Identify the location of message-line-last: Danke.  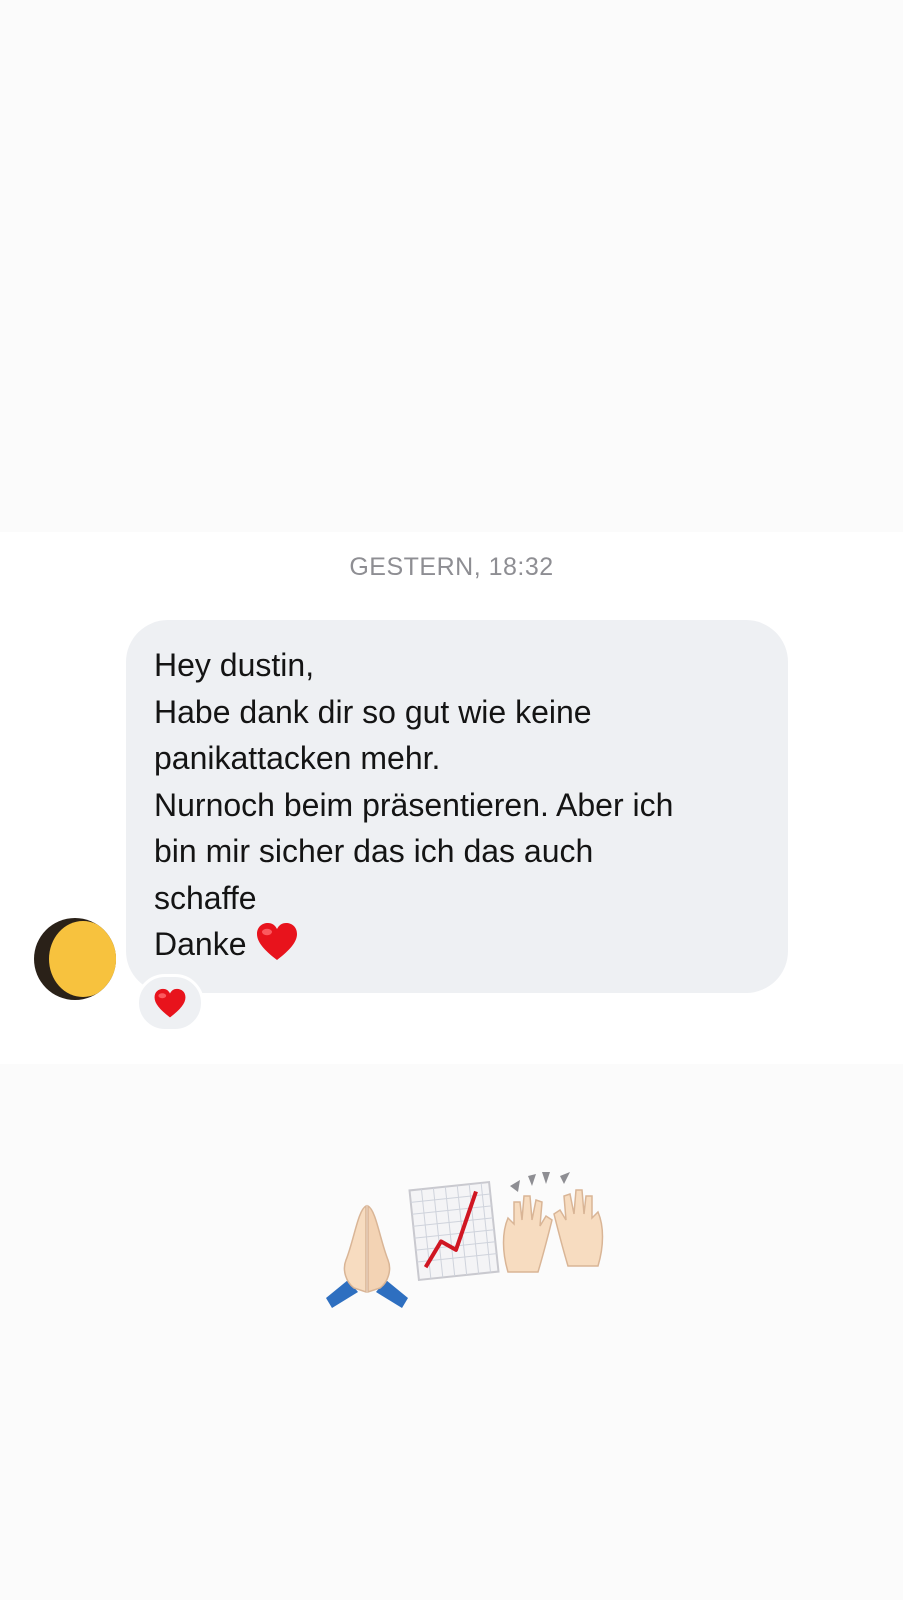
(457, 944).